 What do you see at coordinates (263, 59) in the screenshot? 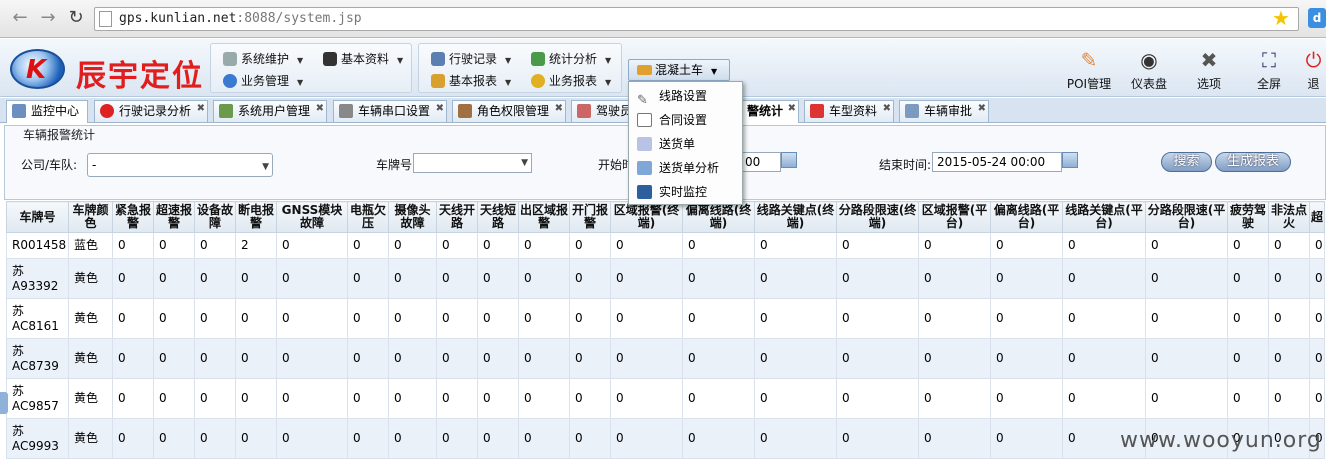
I see `menu-system-maintenance: 系统维护 ▼` at bounding box center [263, 59].